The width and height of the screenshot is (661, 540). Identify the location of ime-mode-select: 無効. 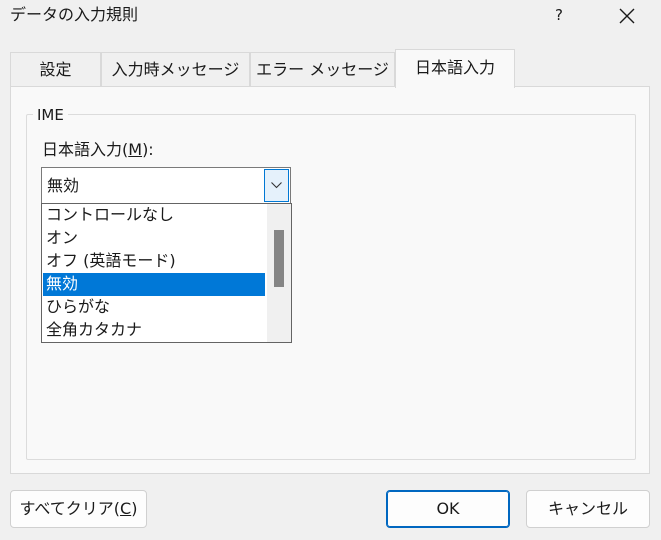
(166, 185).